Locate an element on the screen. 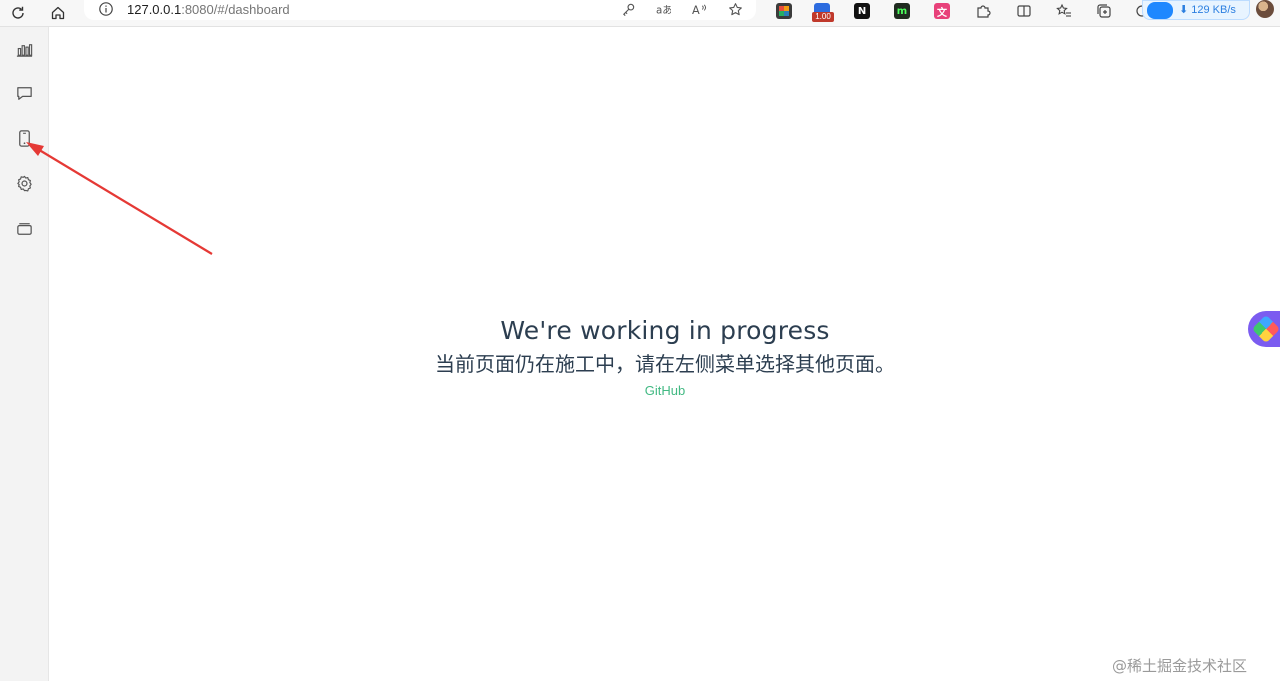 This screenshot has height=681, width=1280. avatar is located at coordinates (1265, 9).